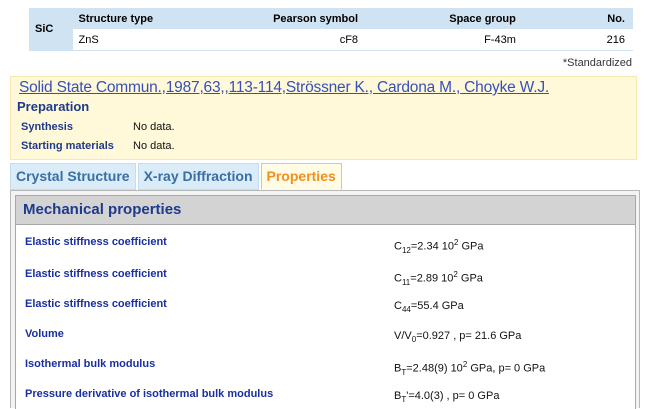 This screenshot has width=646, height=409. I want to click on value-space-group: F-43m, so click(443, 40).